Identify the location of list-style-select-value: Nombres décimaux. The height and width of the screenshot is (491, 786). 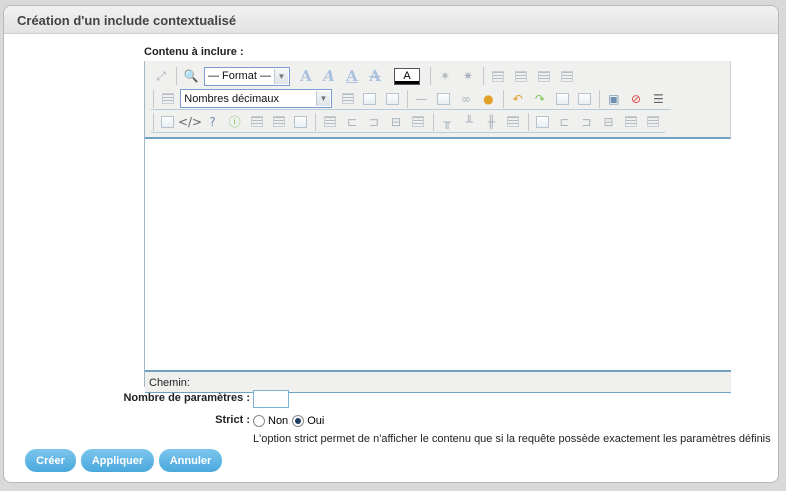
(232, 98).